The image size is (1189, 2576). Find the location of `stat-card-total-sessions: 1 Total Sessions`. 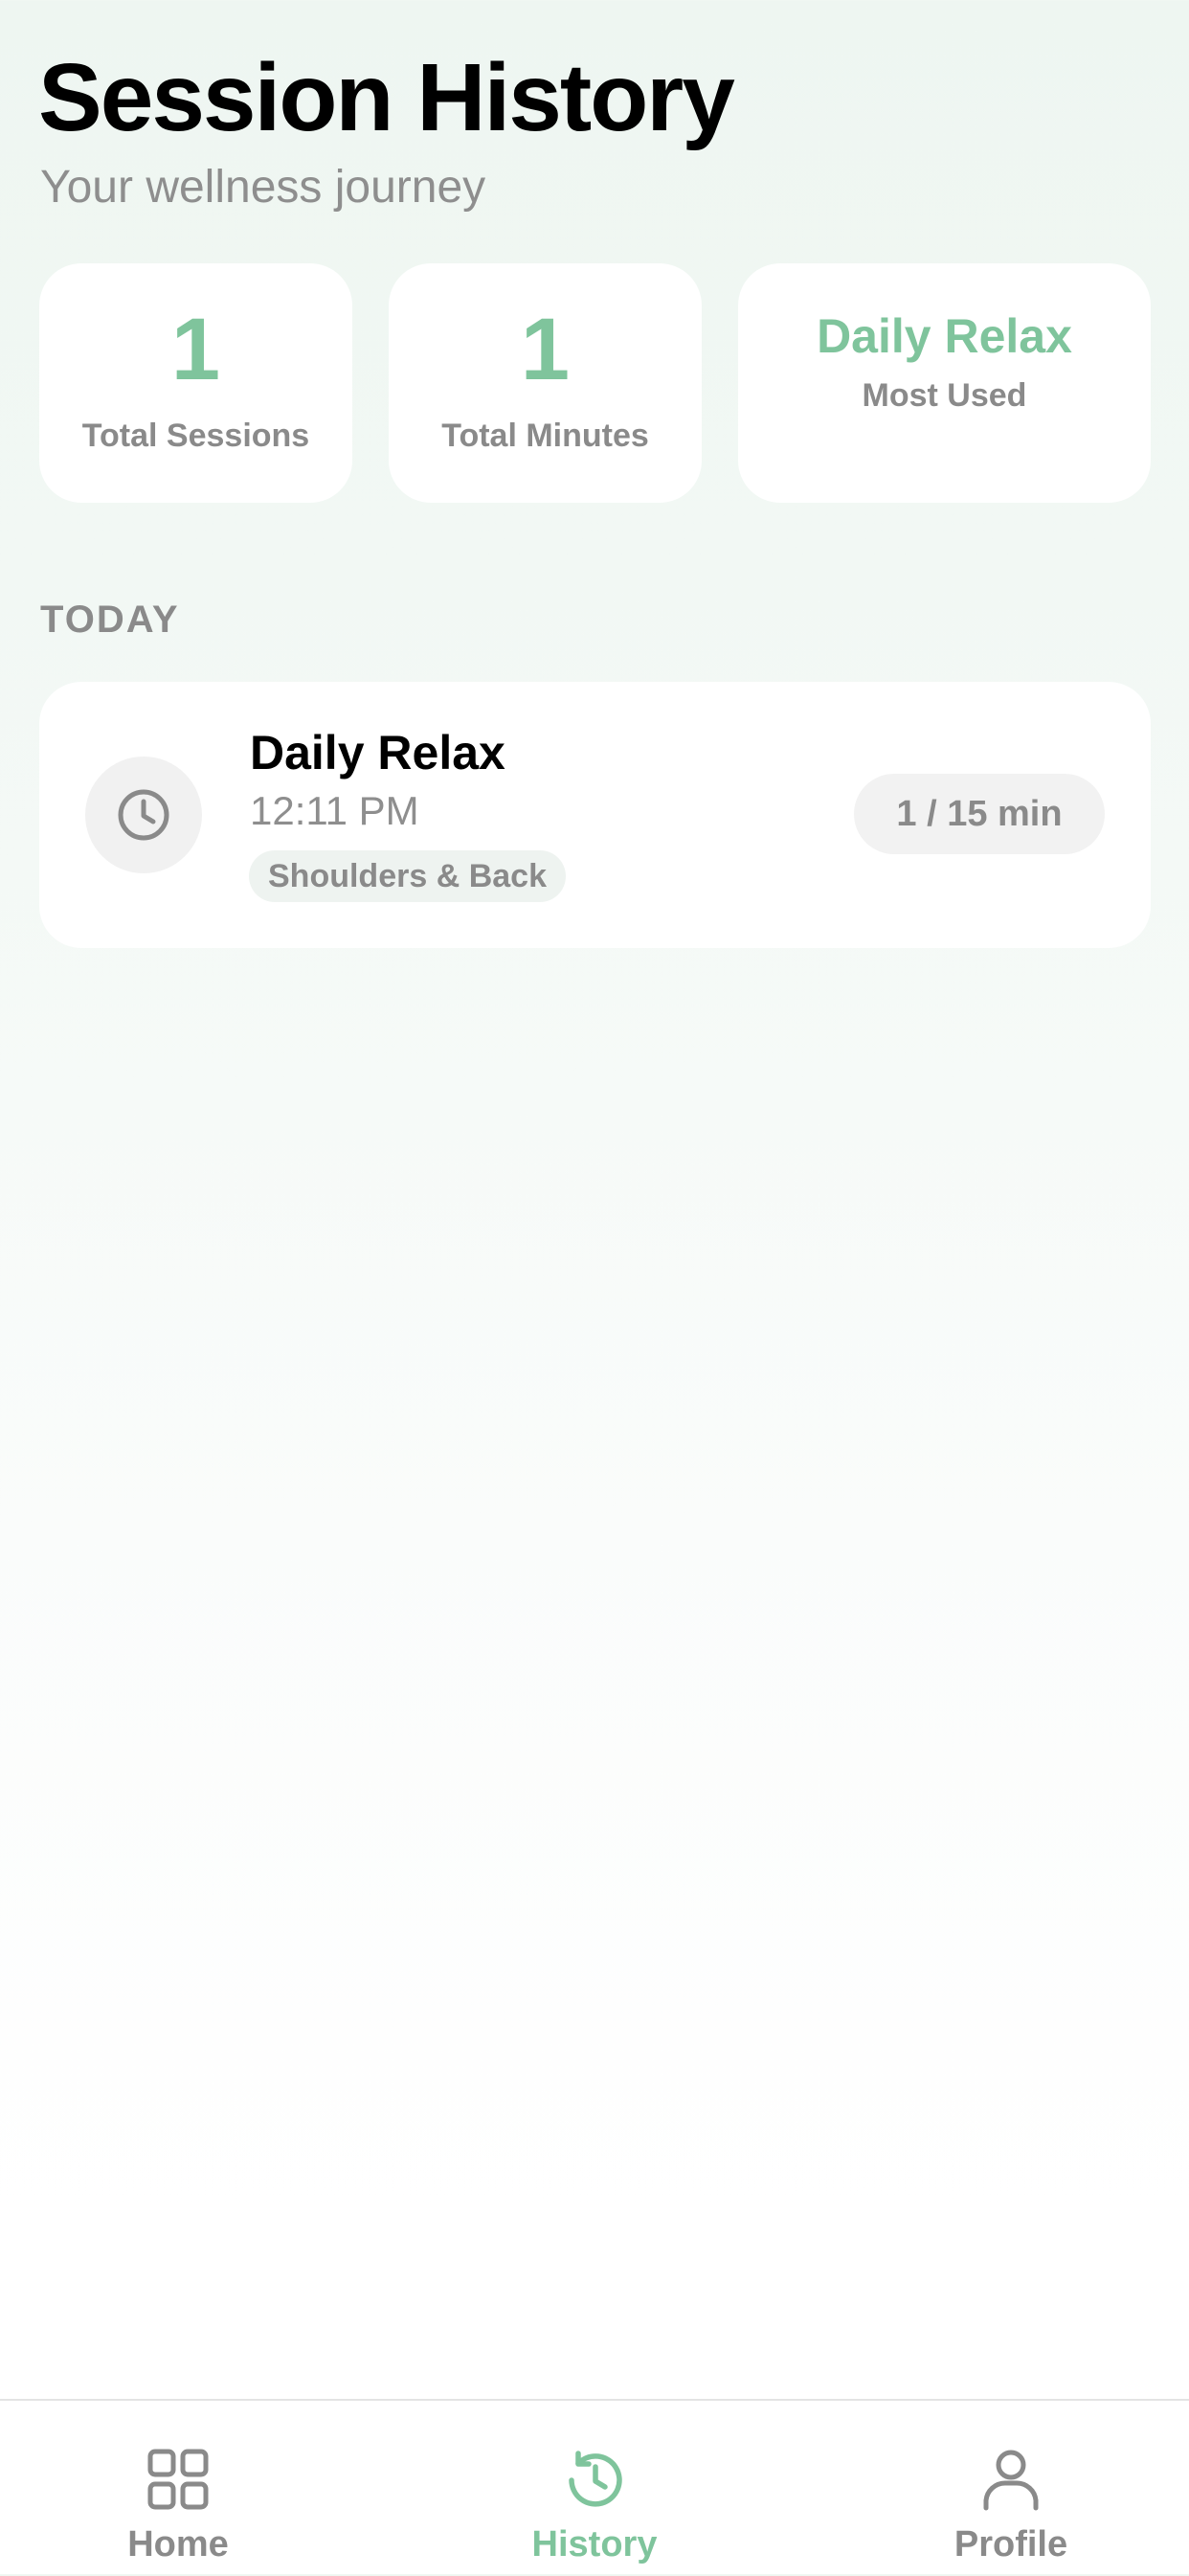

stat-card-total-sessions: 1 Total Sessions is located at coordinates (195, 383).